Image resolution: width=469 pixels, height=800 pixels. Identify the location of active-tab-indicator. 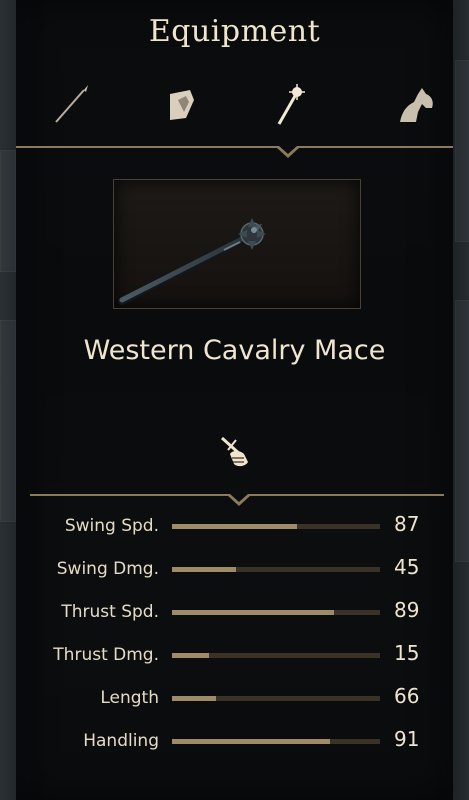
(288, 152).